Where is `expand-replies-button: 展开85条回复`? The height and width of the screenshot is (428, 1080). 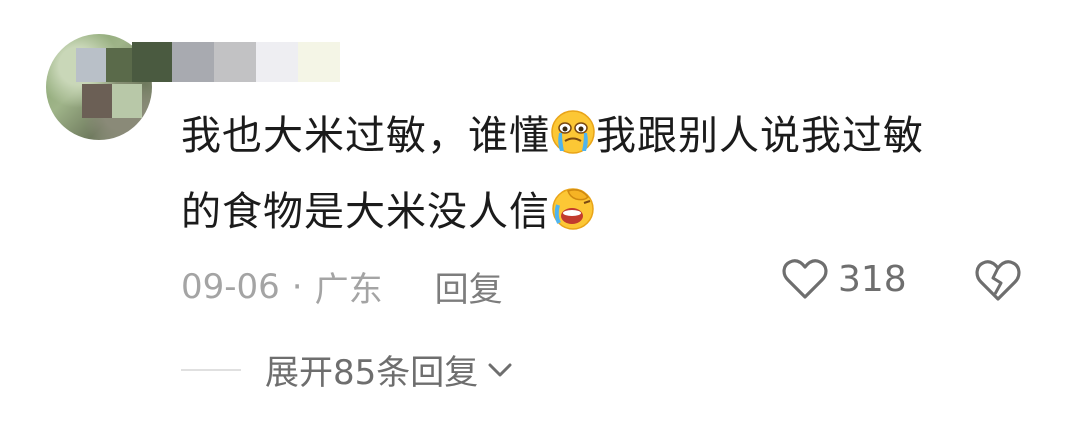 expand-replies-button: 展开85条回复 is located at coordinates (347, 369).